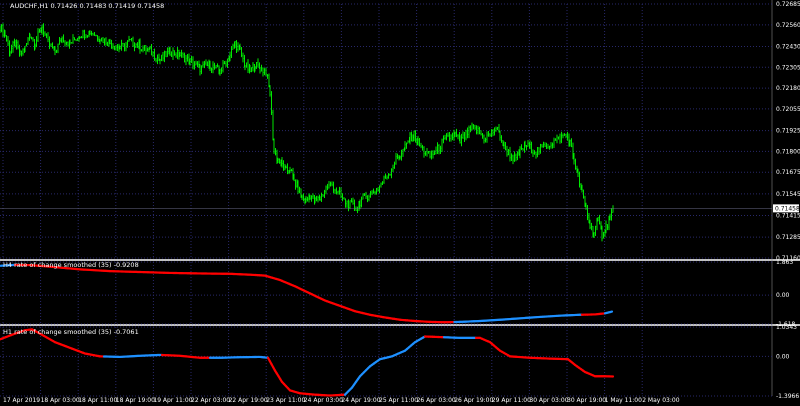 The image size is (800, 406). Describe the element at coordinates (787, 396) in the screenshot. I see `indicator-tick-label: -1.3966` at that location.